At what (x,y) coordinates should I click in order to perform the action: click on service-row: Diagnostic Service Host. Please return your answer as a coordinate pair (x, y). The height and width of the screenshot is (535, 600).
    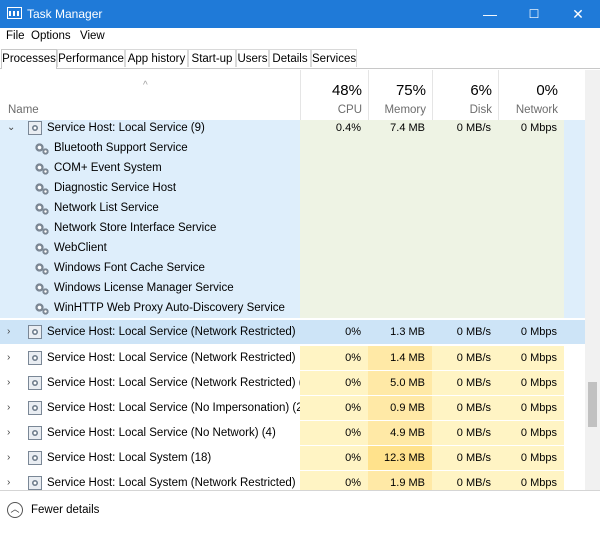
    Looking at the image, I should click on (292, 188).